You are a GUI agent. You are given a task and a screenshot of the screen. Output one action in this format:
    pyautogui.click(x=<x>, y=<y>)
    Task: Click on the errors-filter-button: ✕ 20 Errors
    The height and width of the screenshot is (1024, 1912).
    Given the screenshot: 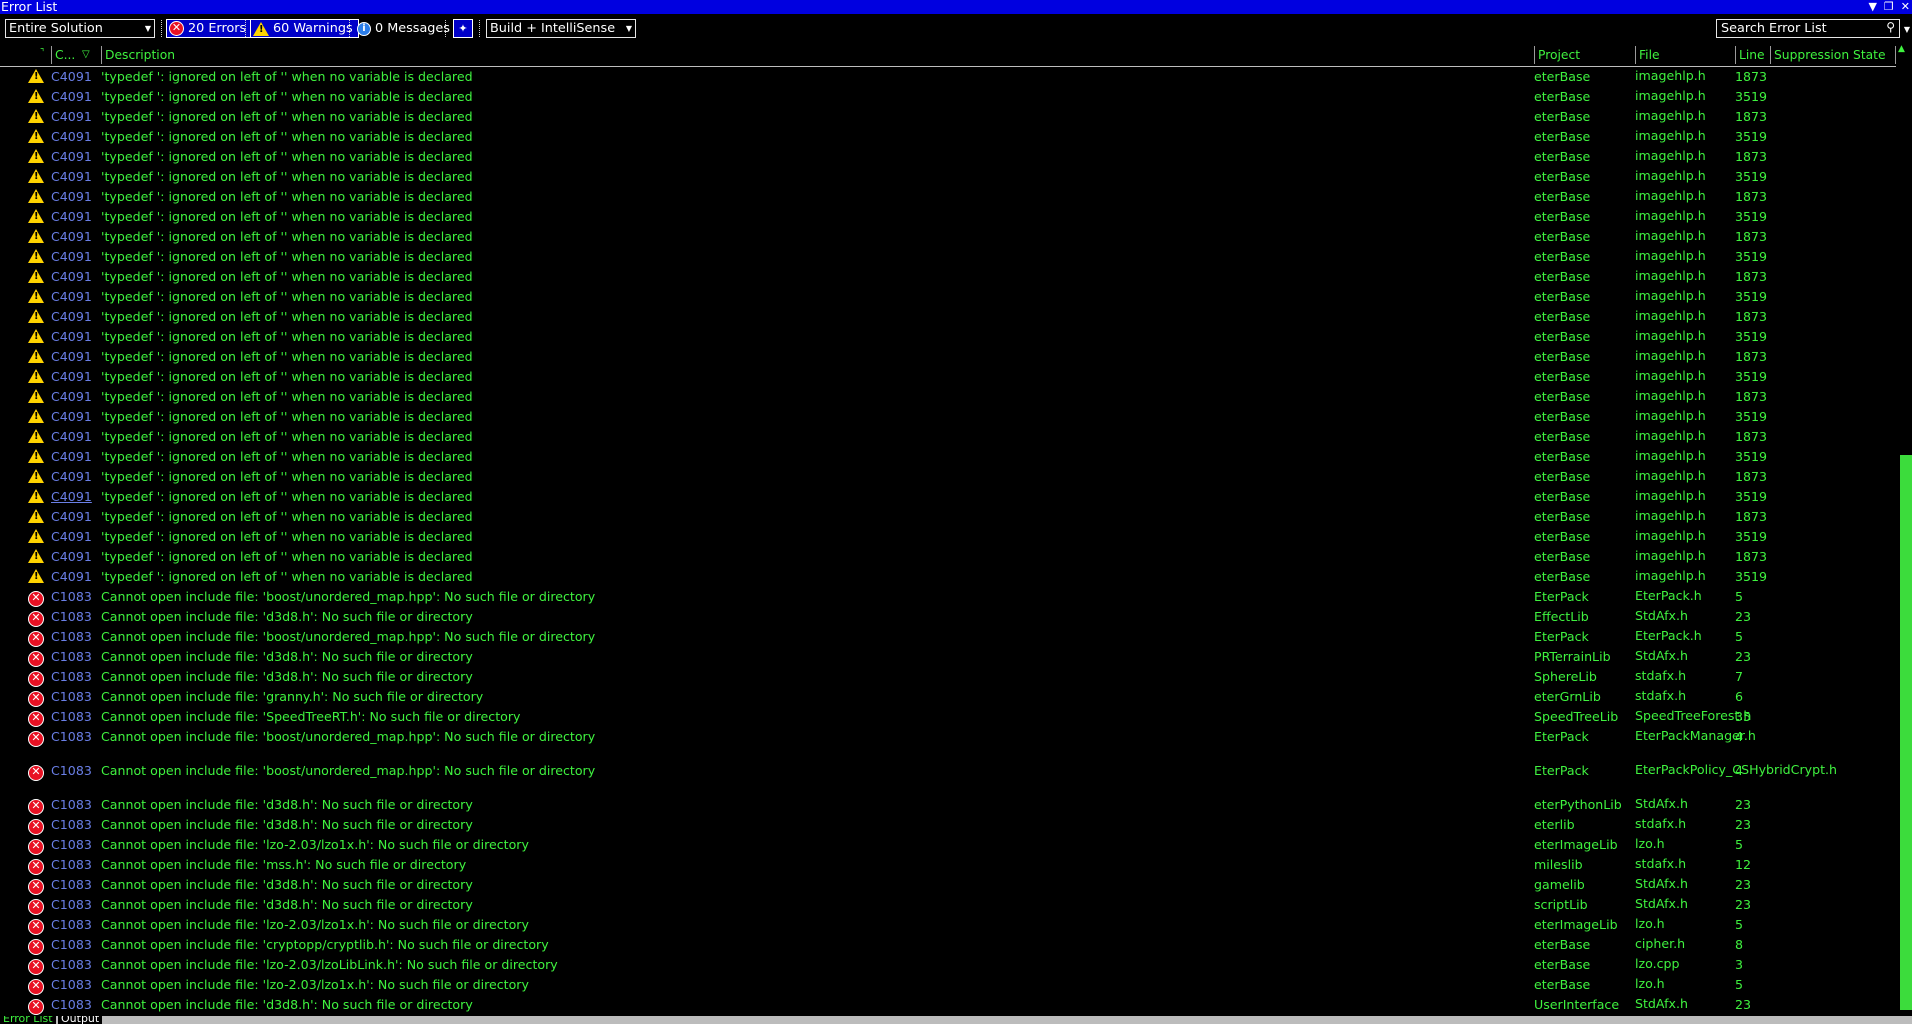 What is the action you would take?
    pyautogui.click(x=209, y=28)
    